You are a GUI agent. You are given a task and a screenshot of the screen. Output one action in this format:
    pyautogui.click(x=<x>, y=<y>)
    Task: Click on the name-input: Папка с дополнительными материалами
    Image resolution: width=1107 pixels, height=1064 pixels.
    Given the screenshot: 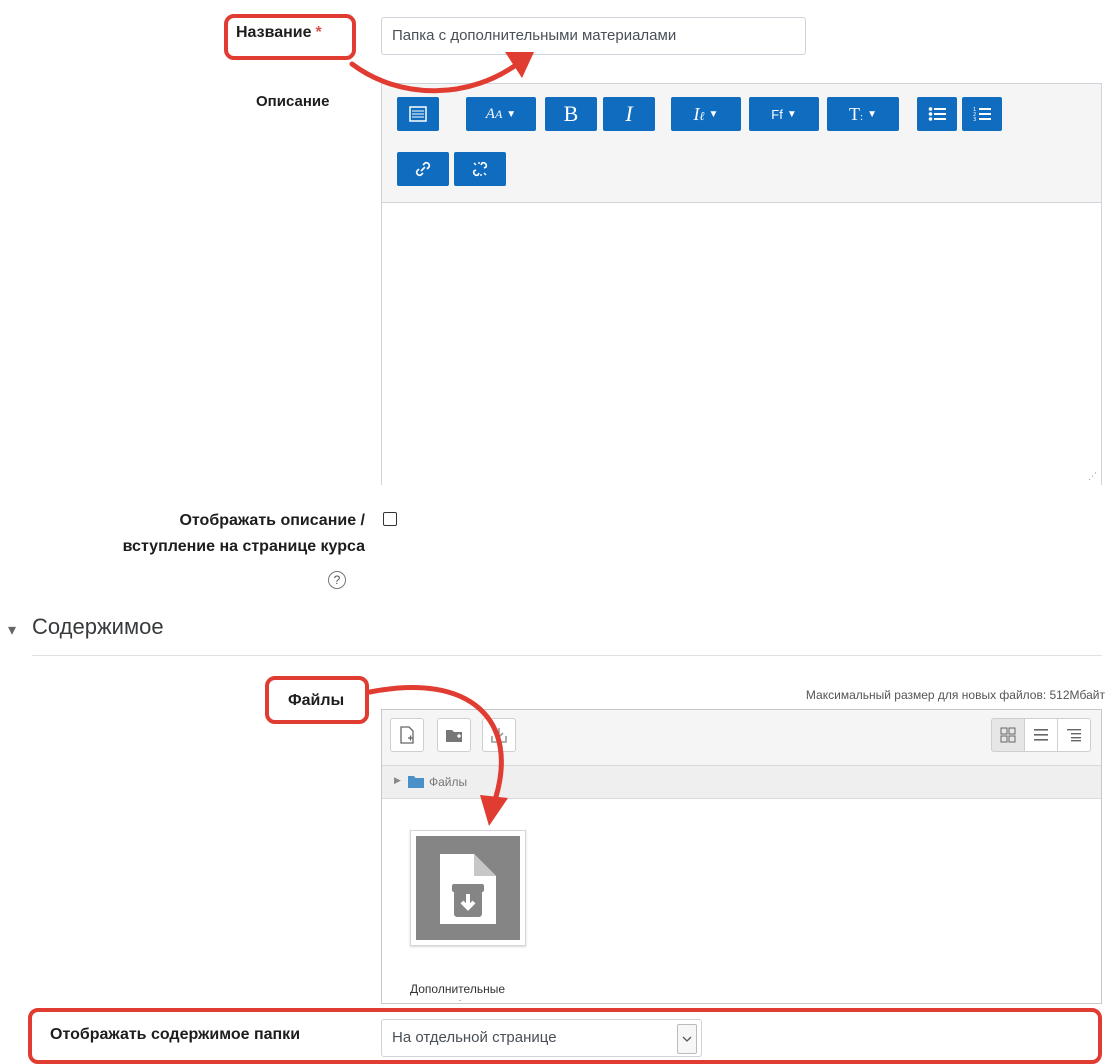 What is the action you would take?
    pyautogui.click(x=593, y=36)
    